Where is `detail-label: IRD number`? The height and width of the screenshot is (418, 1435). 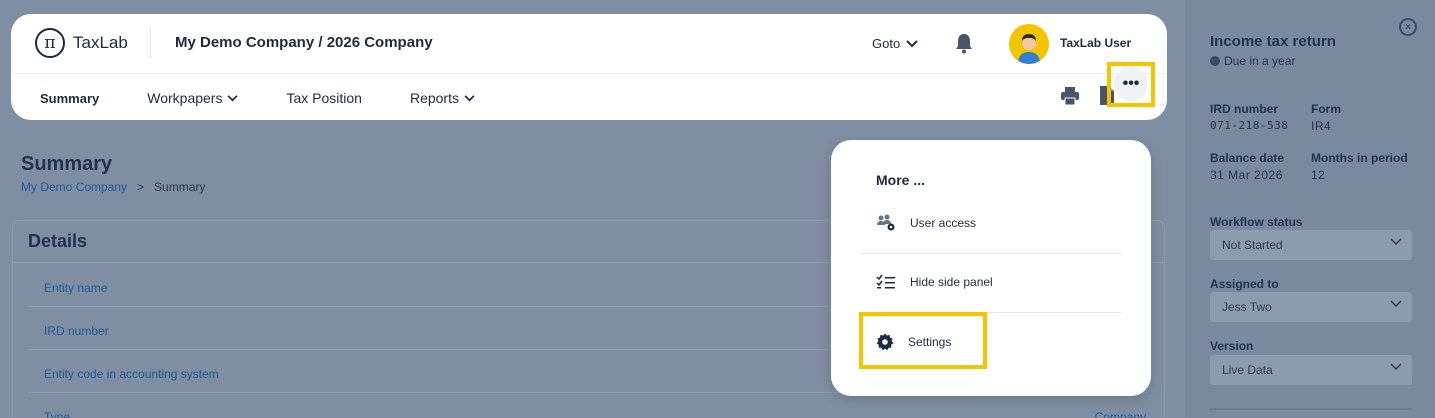 detail-label: IRD number is located at coordinates (76, 331).